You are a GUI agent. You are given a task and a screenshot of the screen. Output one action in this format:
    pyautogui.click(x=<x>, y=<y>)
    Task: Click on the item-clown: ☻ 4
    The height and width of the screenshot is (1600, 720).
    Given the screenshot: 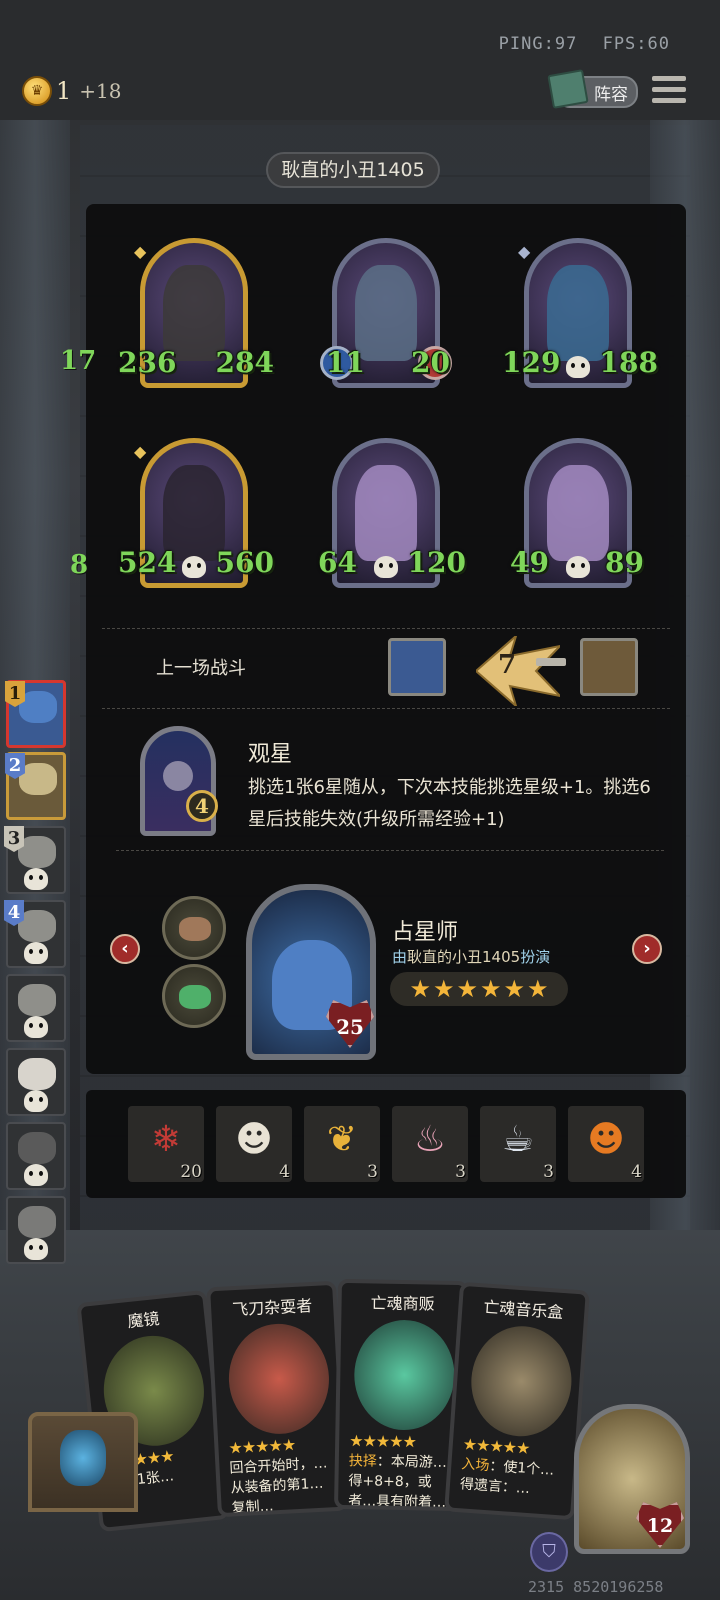 What is the action you would take?
    pyautogui.click(x=254, y=1144)
    